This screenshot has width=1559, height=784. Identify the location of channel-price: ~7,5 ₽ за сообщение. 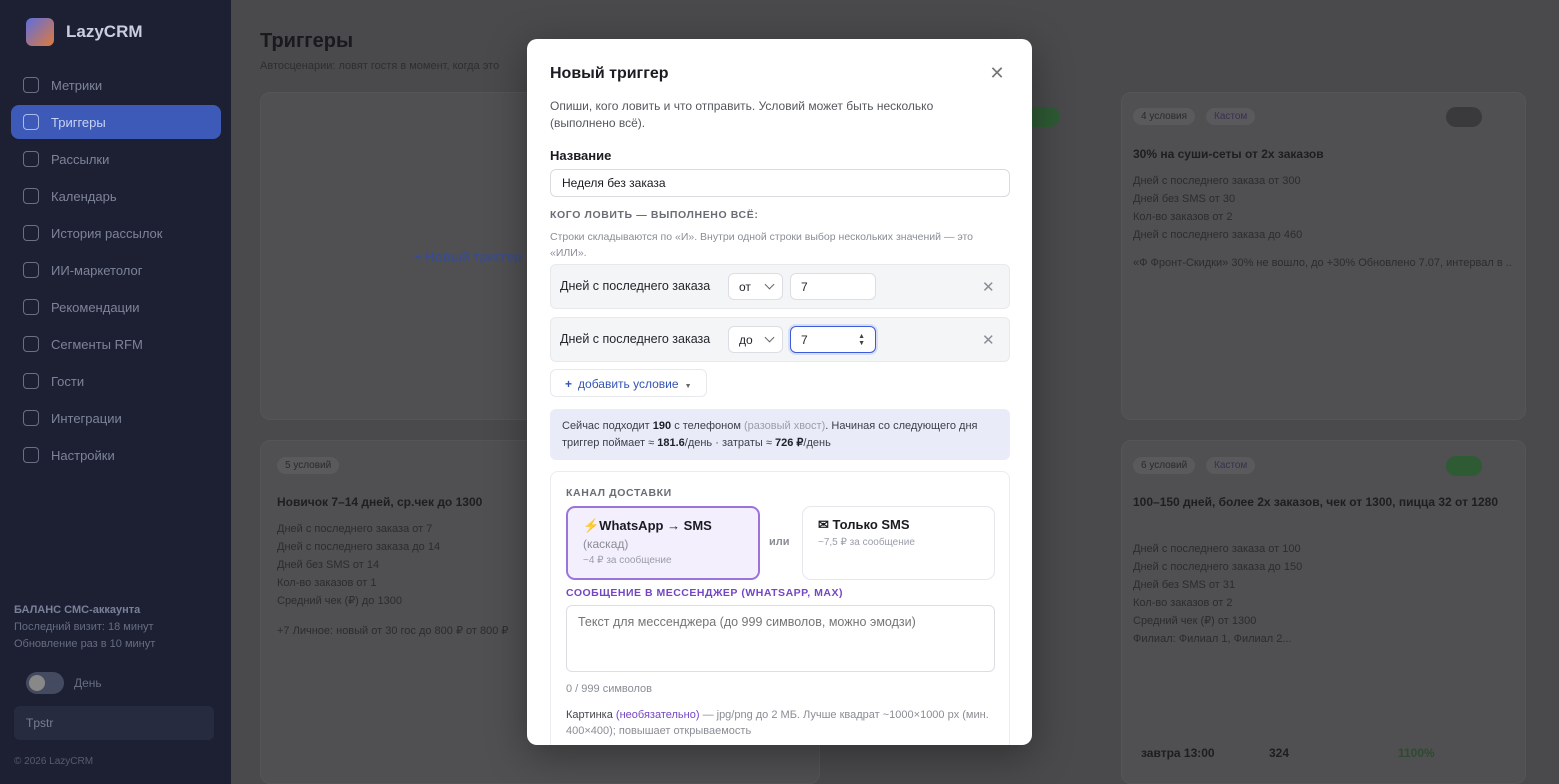
(866, 542).